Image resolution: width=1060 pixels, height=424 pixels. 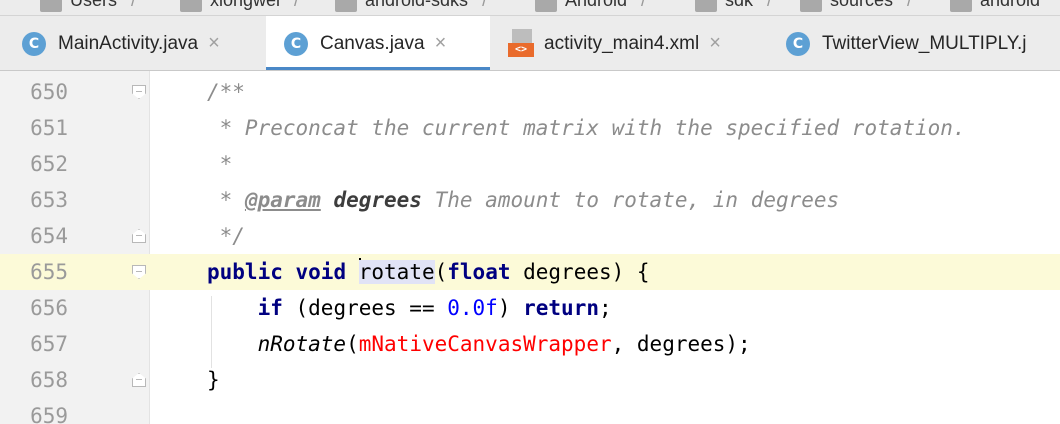 I want to click on code-line: 650 /**, so click(x=530, y=92).